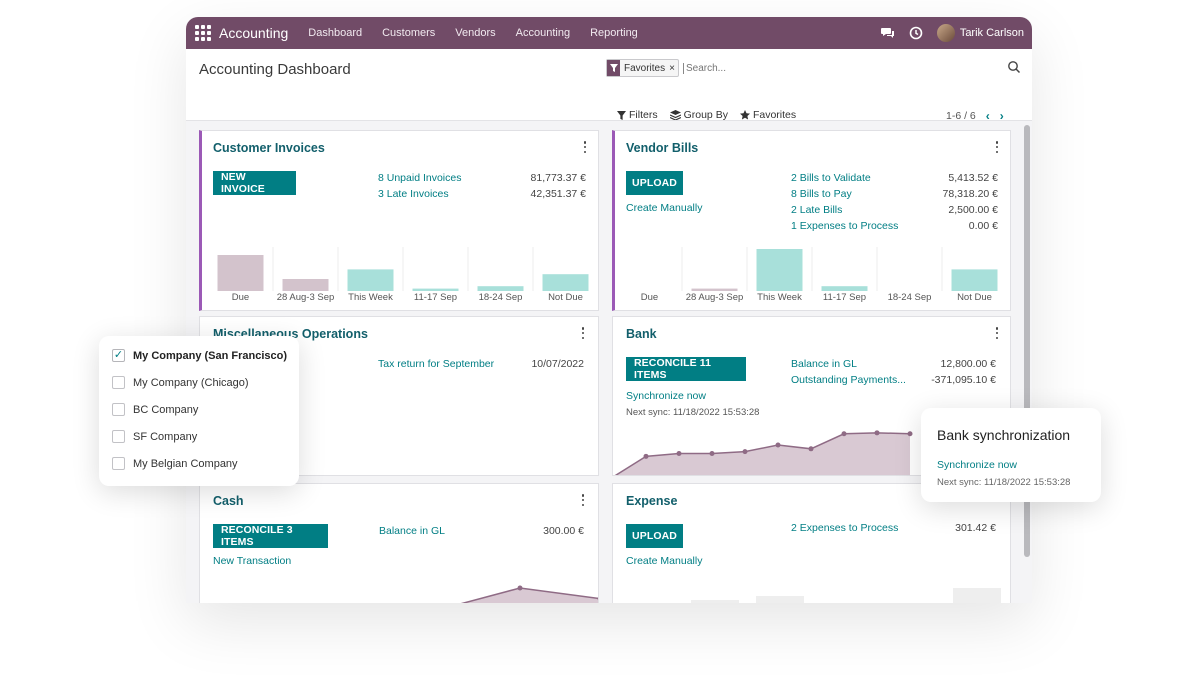  Describe the element at coordinates (436, 364) in the screenshot. I see `tax-return-link: Tax return for September` at that location.